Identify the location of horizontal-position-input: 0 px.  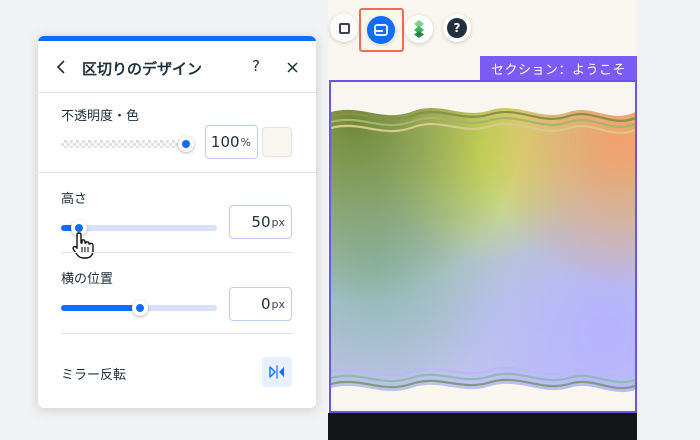
(260, 304).